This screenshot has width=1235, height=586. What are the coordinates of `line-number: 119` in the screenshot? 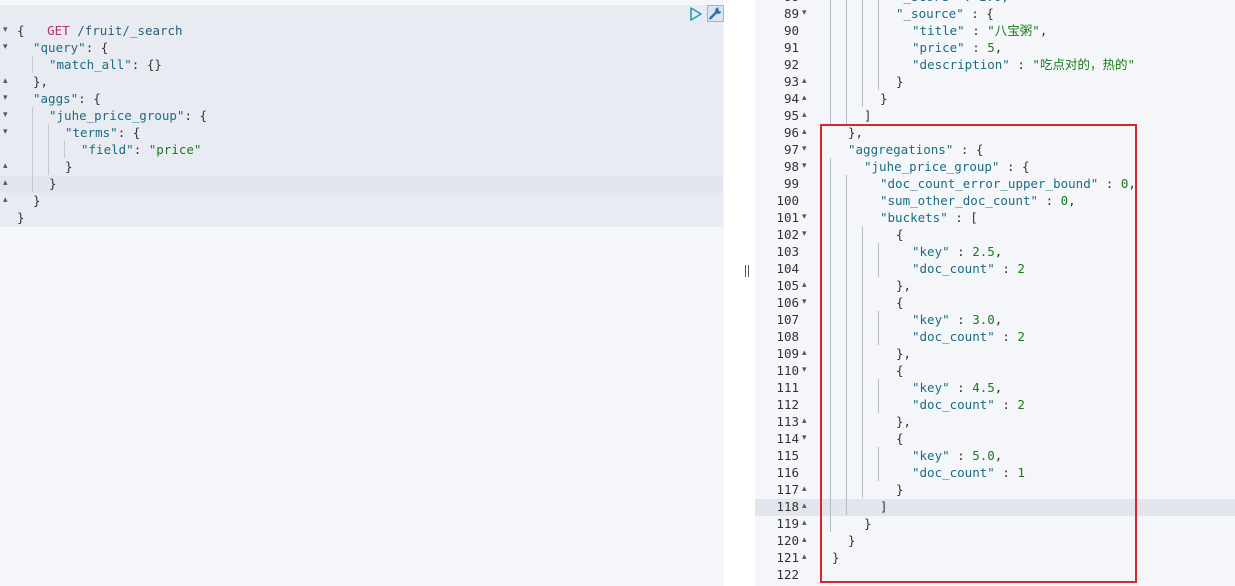 It's located at (787, 523).